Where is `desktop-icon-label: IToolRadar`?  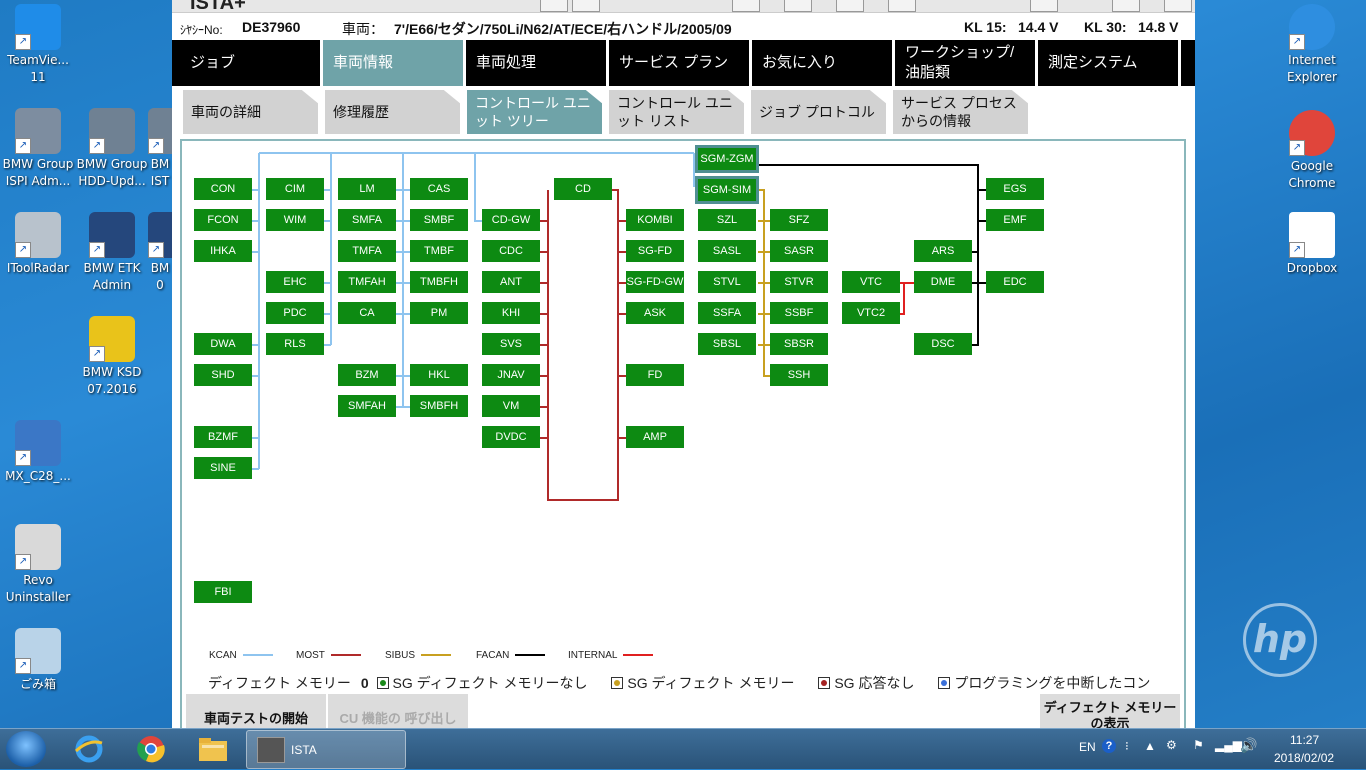 desktop-icon-label: IToolRadar is located at coordinates (38, 268).